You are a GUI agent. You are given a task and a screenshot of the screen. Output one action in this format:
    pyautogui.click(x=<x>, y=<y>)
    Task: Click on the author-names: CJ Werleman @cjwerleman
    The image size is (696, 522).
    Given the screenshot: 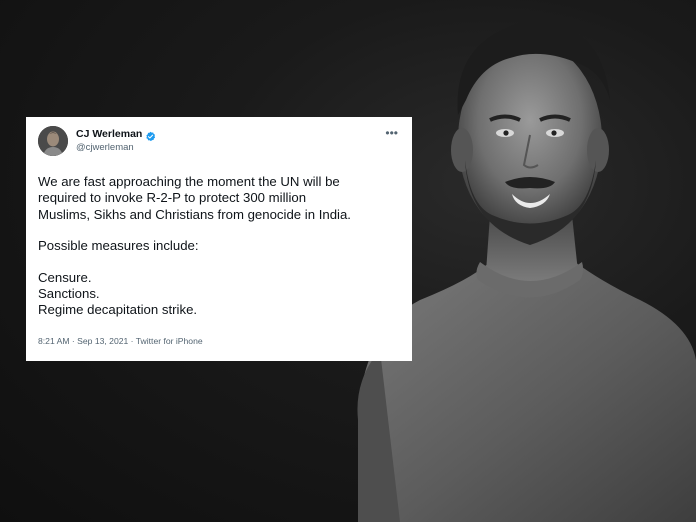 What is the action you would take?
    pyautogui.click(x=116, y=139)
    